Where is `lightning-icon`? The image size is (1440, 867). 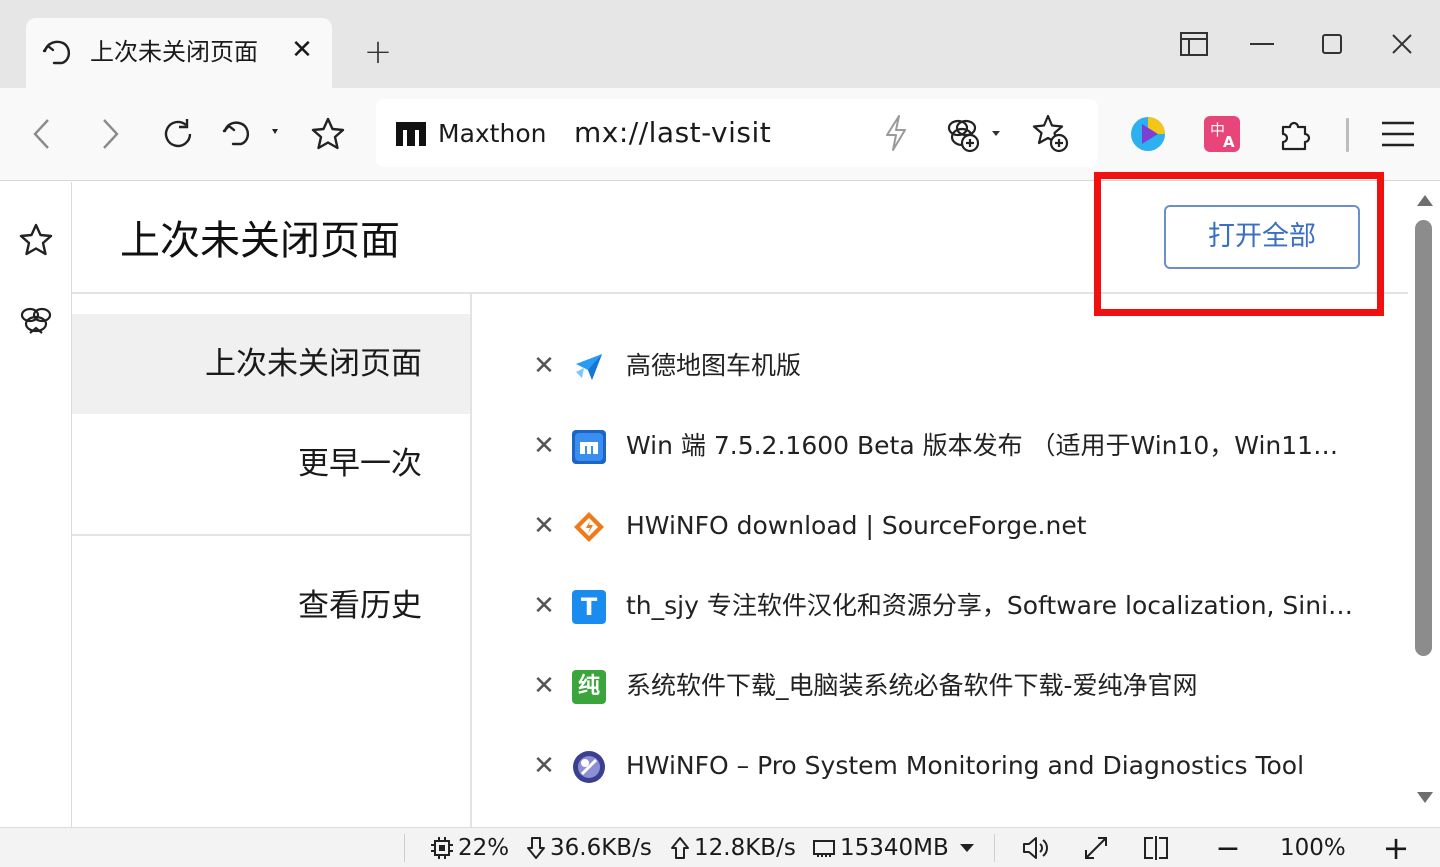 lightning-icon is located at coordinates (896, 133).